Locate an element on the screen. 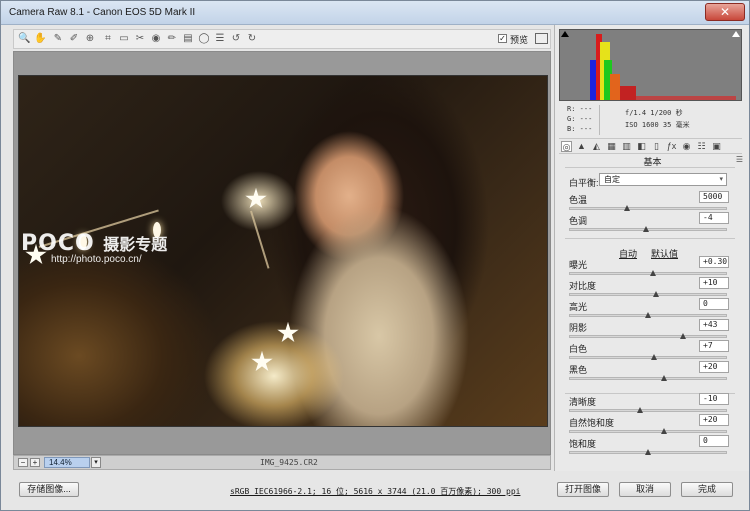 The height and width of the screenshot is (511, 750). watermark-logo: POCO is located at coordinates (58, 243).